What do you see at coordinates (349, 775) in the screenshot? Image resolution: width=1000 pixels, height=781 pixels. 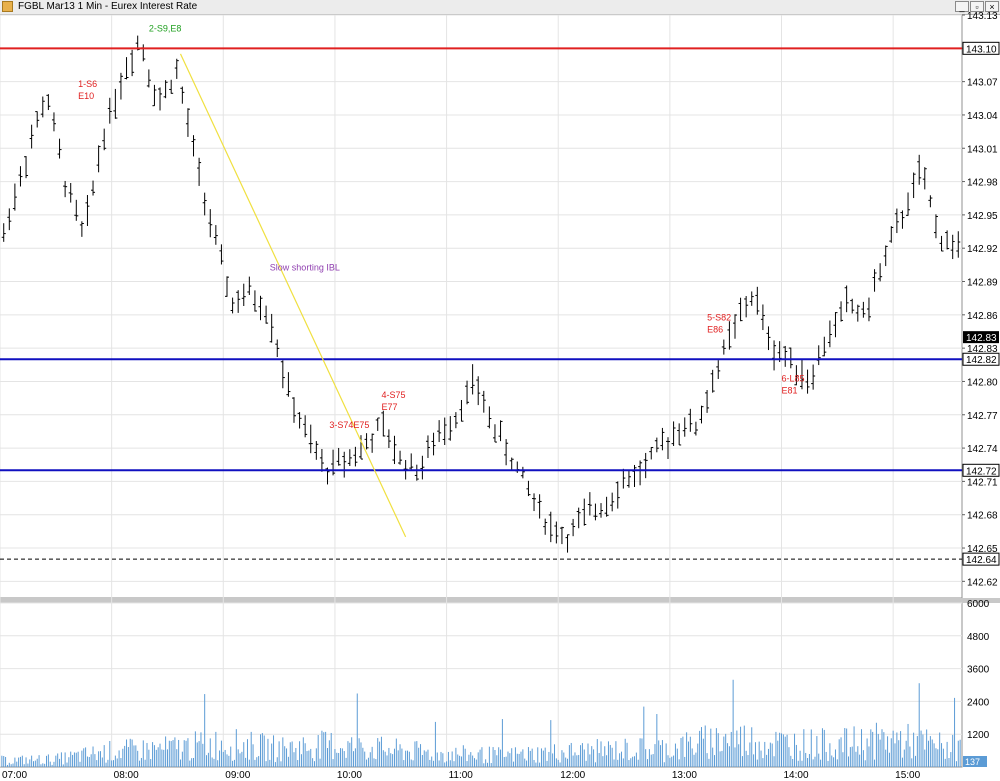 I see `x-tick-label: 10:00` at bounding box center [349, 775].